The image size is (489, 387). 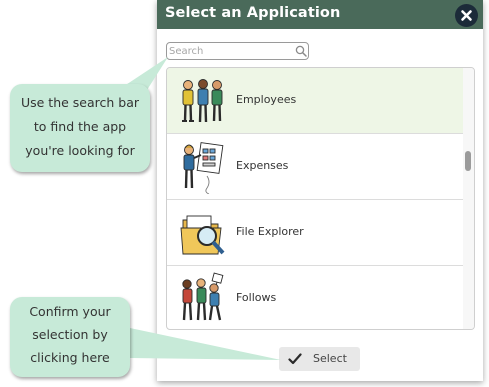 I want to click on callout-line: to find the app, so click(x=80, y=126).